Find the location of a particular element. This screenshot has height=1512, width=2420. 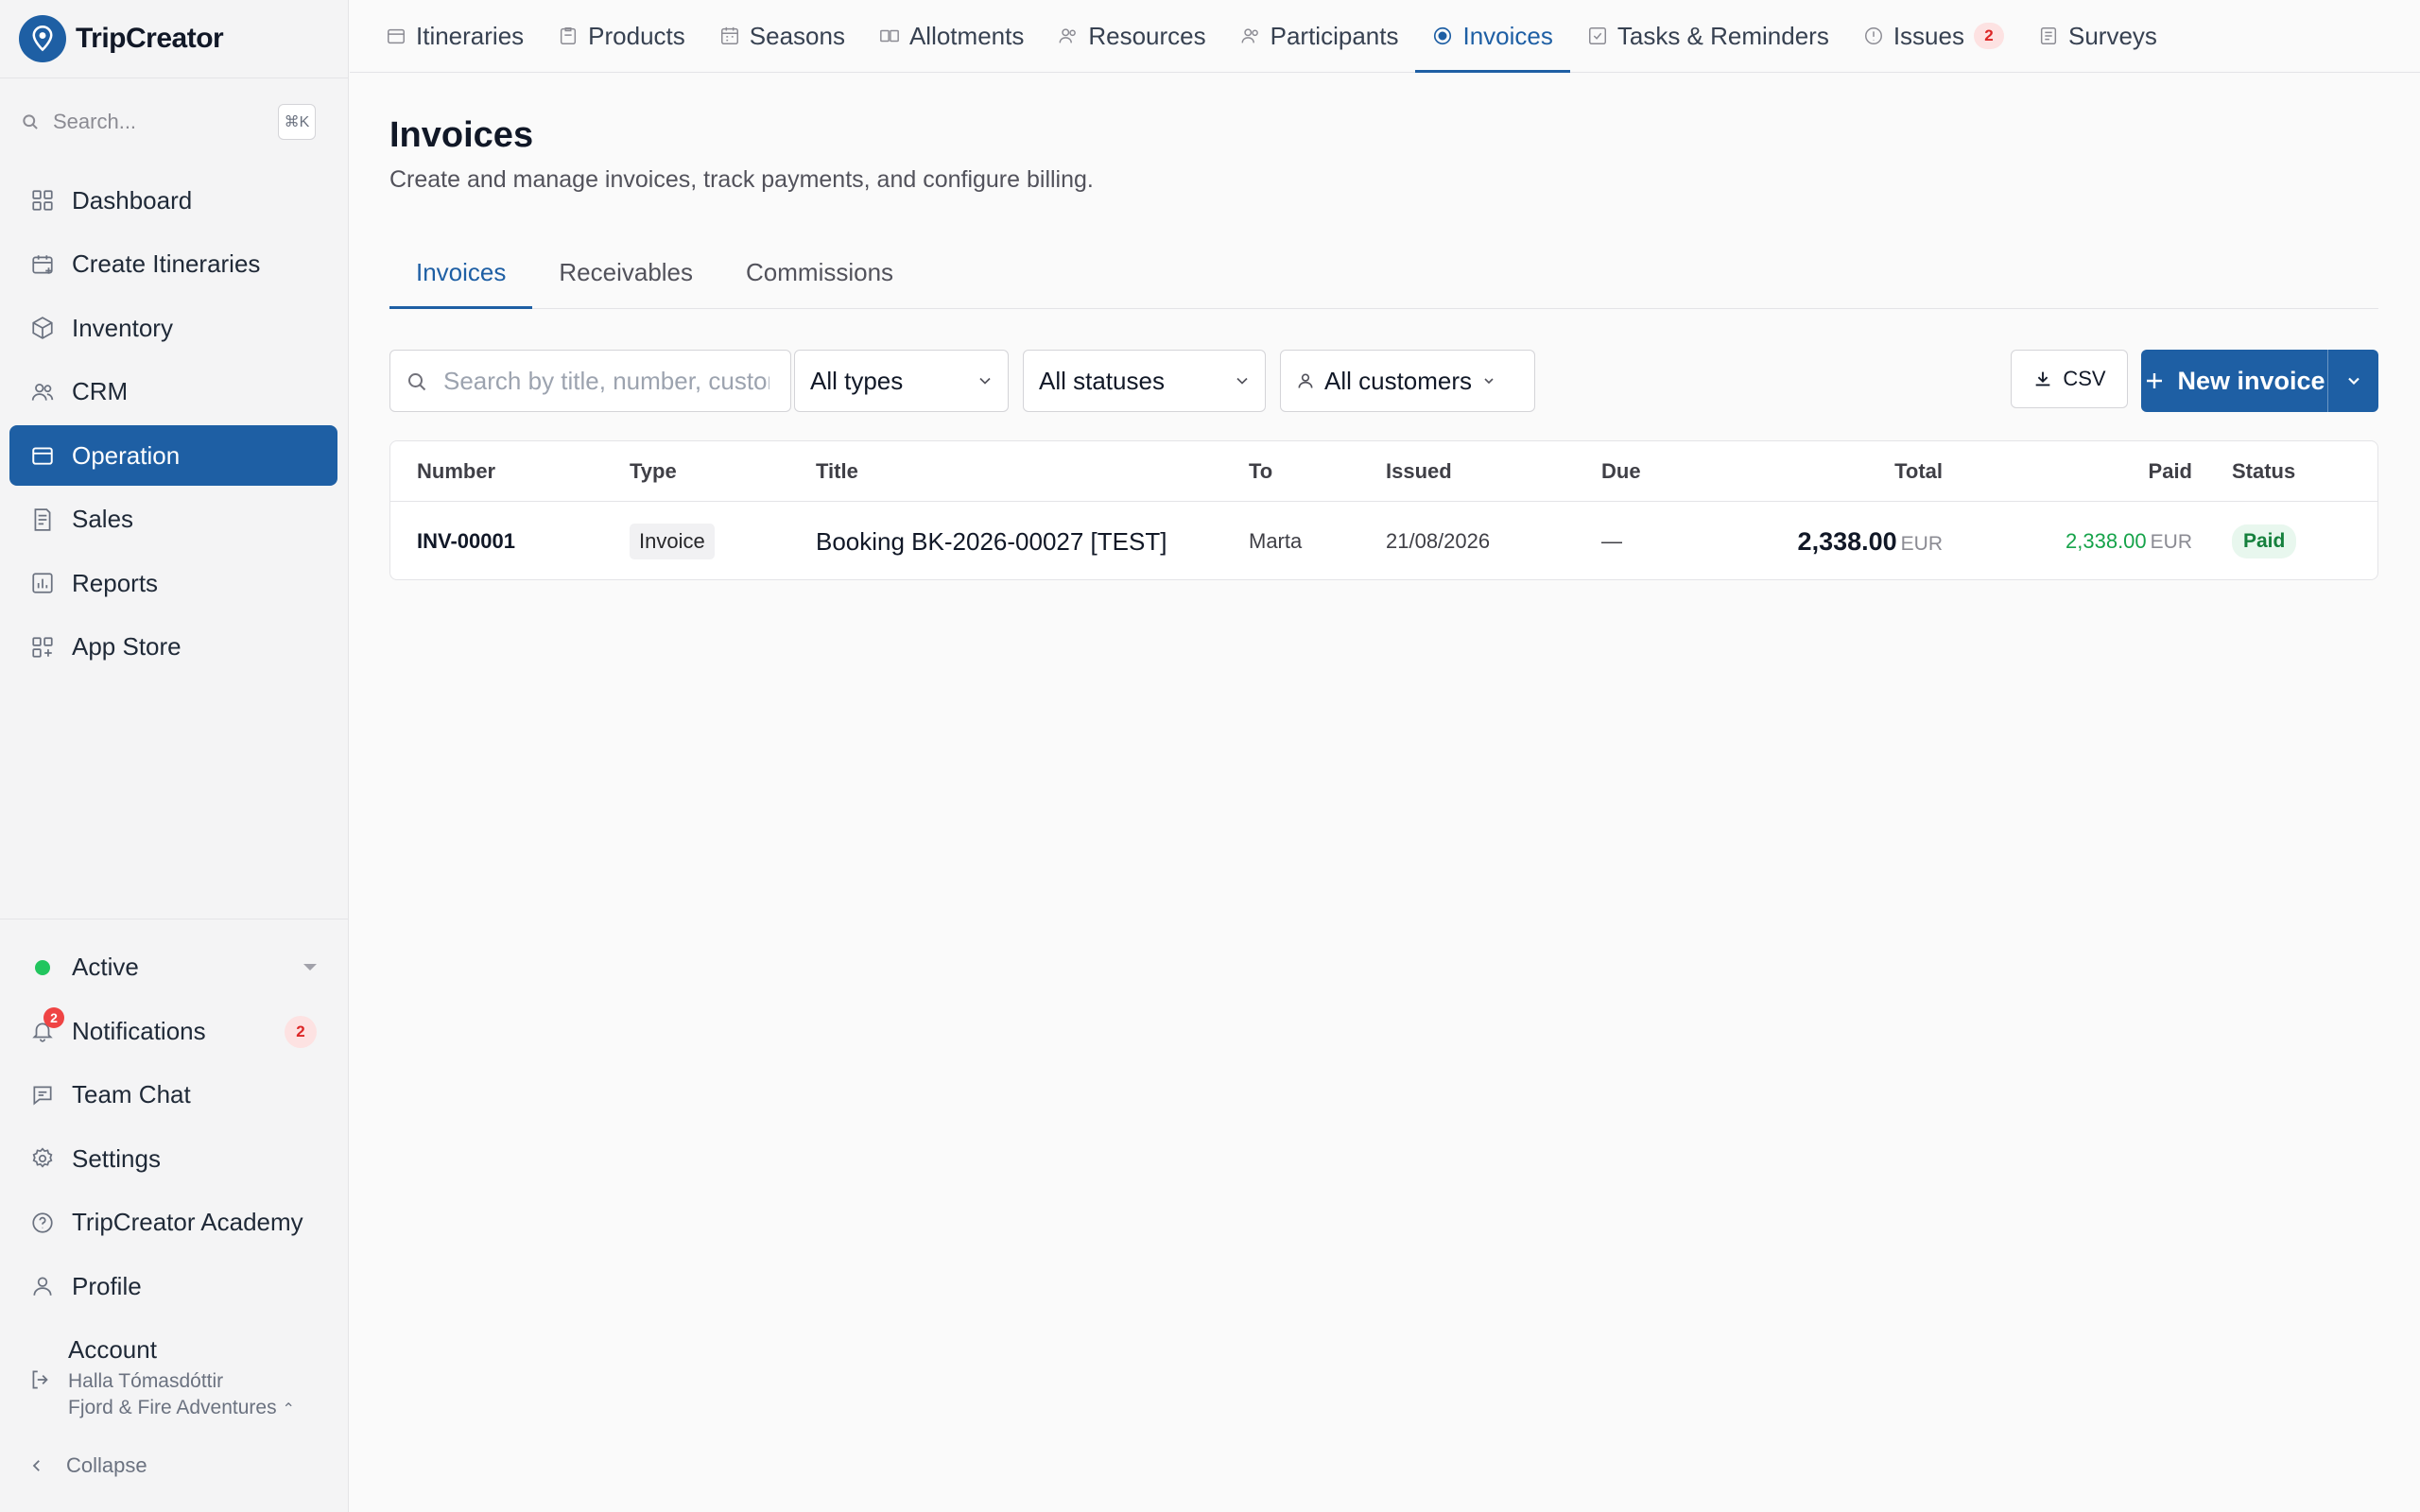

type-filter-select: All types is located at coordinates (902, 381).